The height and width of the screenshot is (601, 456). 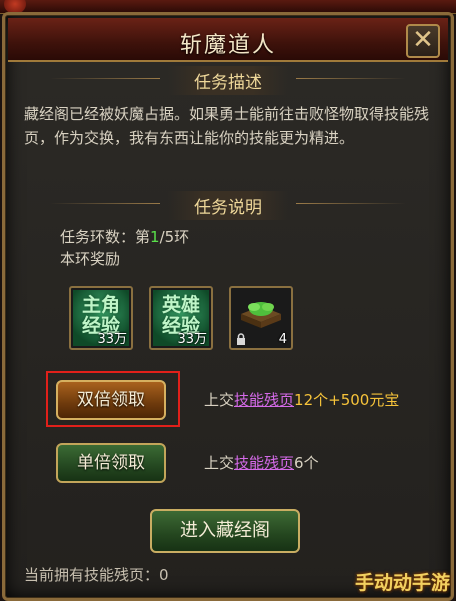 What do you see at coordinates (181, 318) in the screenshot?
I see `reward-hero-companion-exp: 英雄经验 33万` at bounding box center [181, 318].